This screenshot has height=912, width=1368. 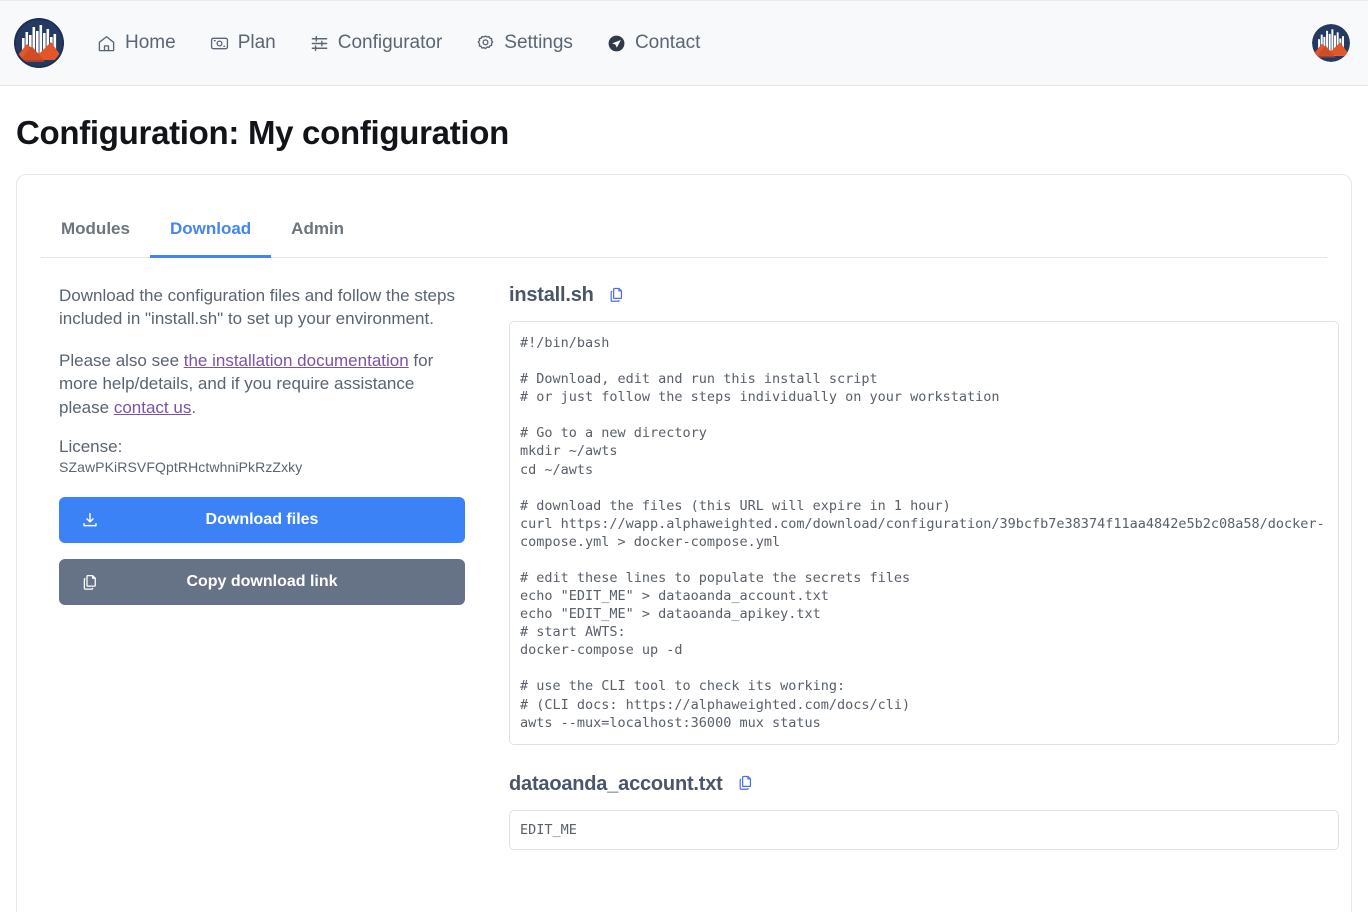 I want to click on nav-links: Home Plan Configurator Settings Contact, so click(x=398, y=43).